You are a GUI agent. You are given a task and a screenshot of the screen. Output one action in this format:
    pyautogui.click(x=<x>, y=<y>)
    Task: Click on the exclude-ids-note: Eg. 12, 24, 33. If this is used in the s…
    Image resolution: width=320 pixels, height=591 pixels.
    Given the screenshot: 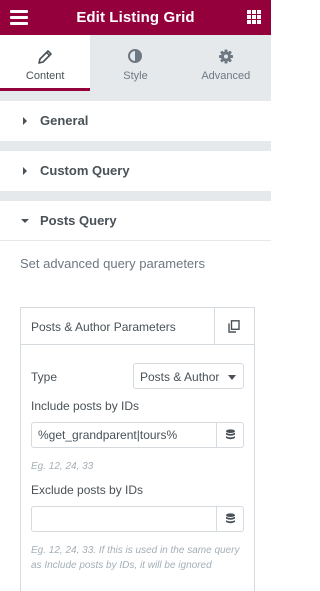 What is the action you would take?
    pyautogui.click(x=135, y=558)
    